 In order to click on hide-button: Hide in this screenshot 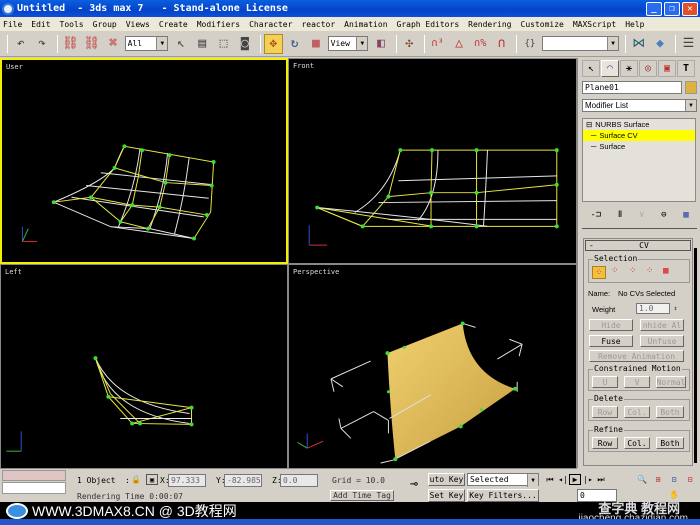, I will do `click(611, 325)`.